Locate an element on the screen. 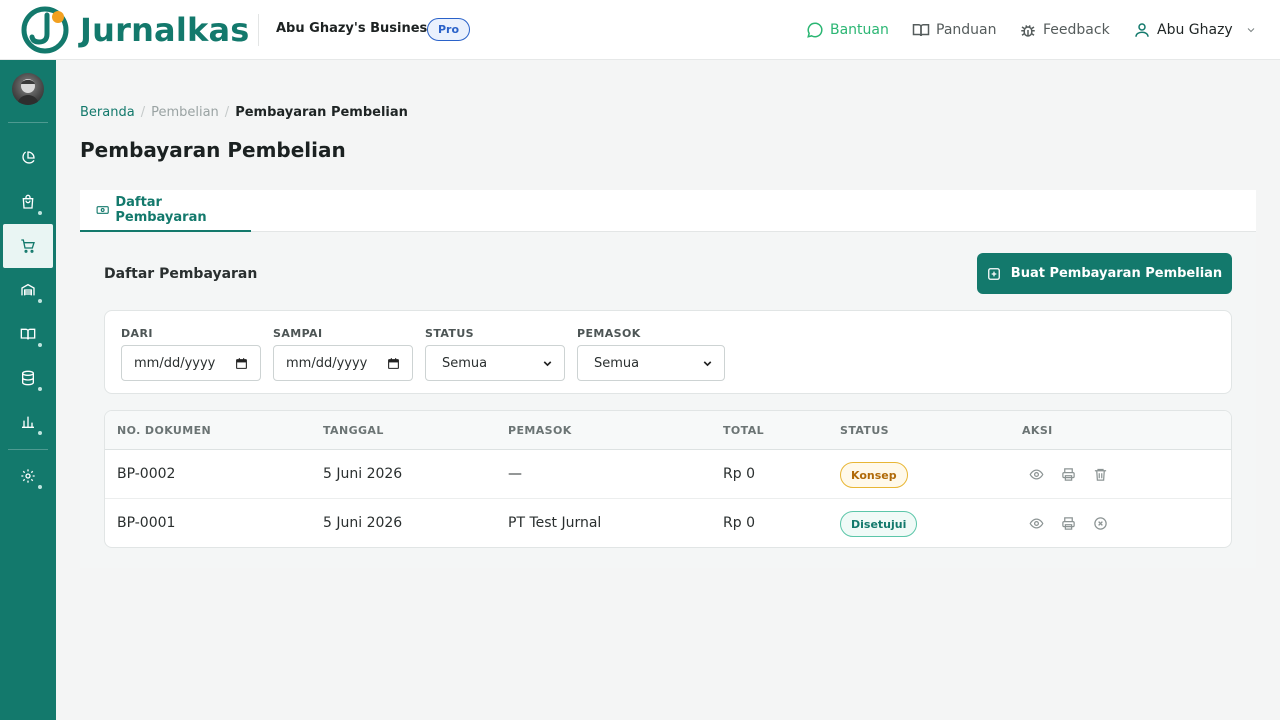  x-circle-icon is located at coordinates (1100, 523).